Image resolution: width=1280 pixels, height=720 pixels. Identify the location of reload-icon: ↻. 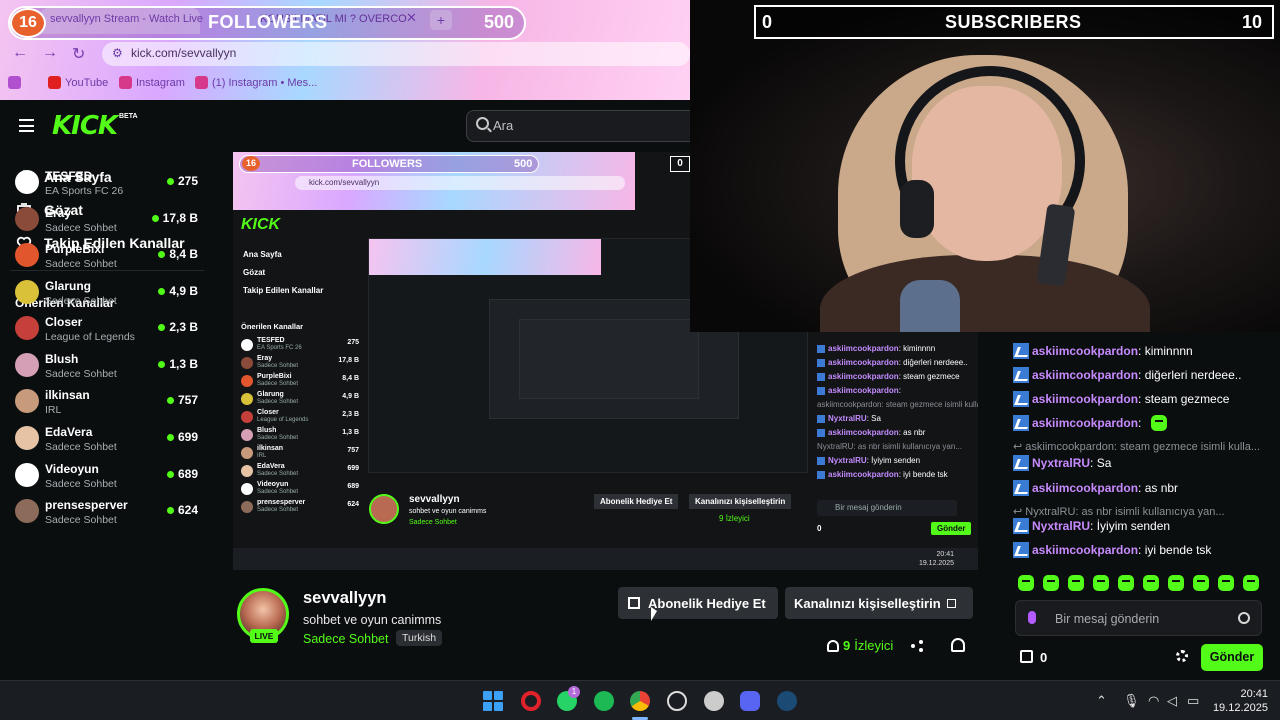
(78, 54).